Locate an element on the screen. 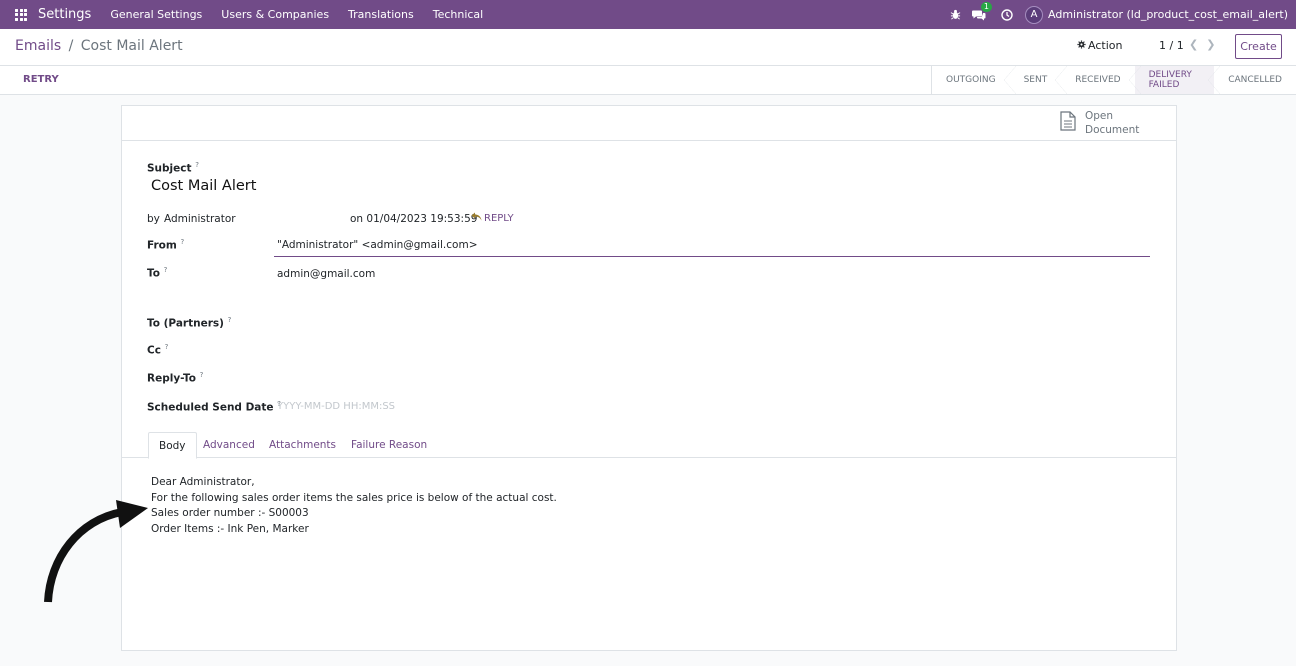 The width and height of the screenshot is (1296, 666). stage-delivery-failed: DELIVERY FAILED is located at coordinates (1177, 80).